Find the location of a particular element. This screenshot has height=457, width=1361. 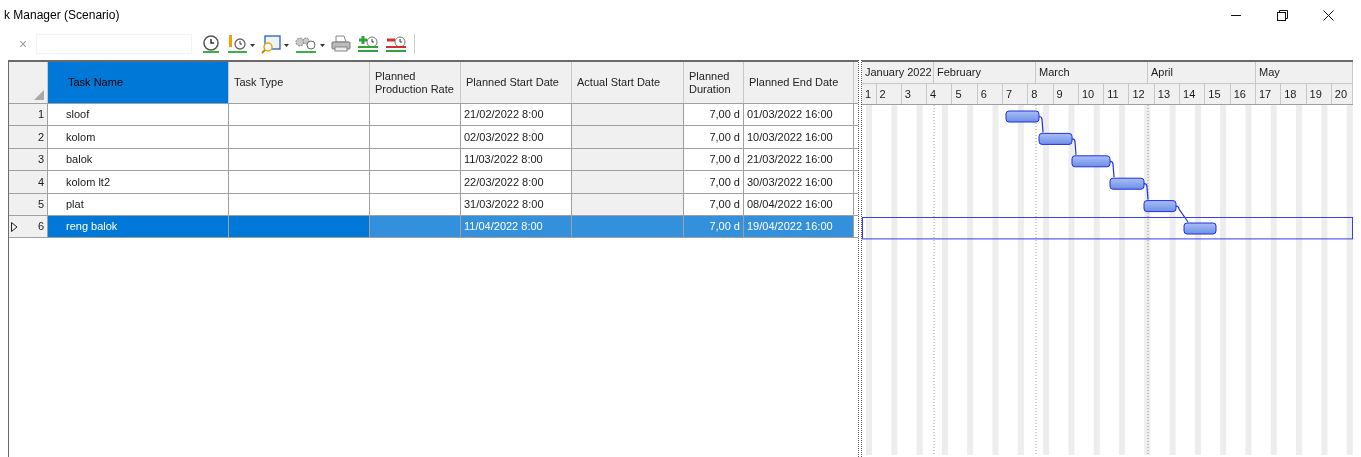

week-header: 18 is located at coordinates (1294, 94).